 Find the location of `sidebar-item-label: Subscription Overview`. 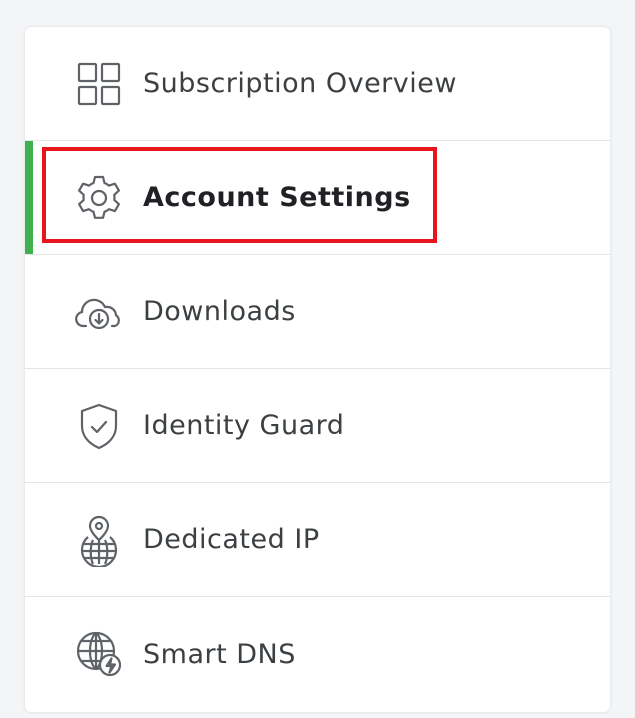

sidebar-item-label: Subscription Overview is located at coordinates (300, 83).